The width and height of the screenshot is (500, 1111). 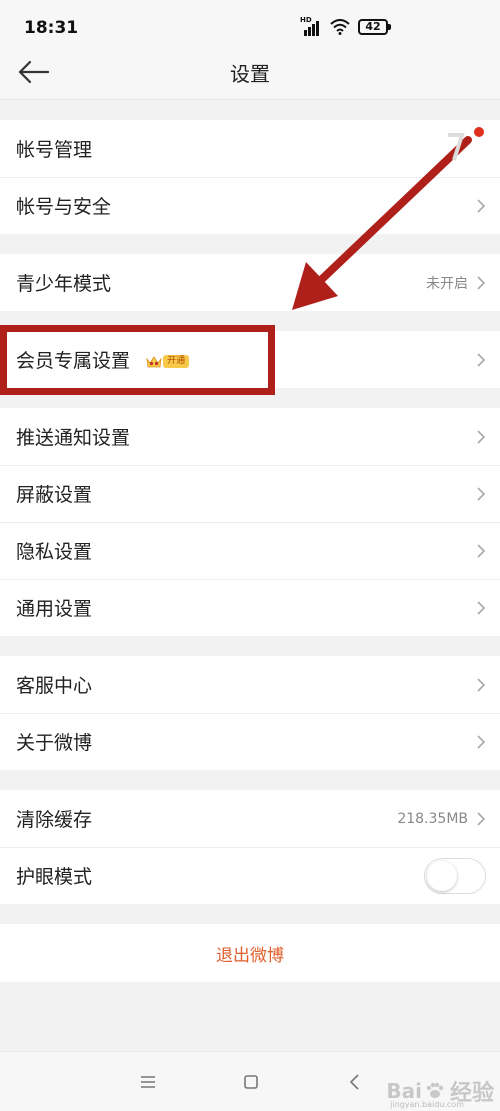 What do you see at coordinates (442, 875) in the screenshot?
I see `toggle-knob` at bounding box center [442, 875].